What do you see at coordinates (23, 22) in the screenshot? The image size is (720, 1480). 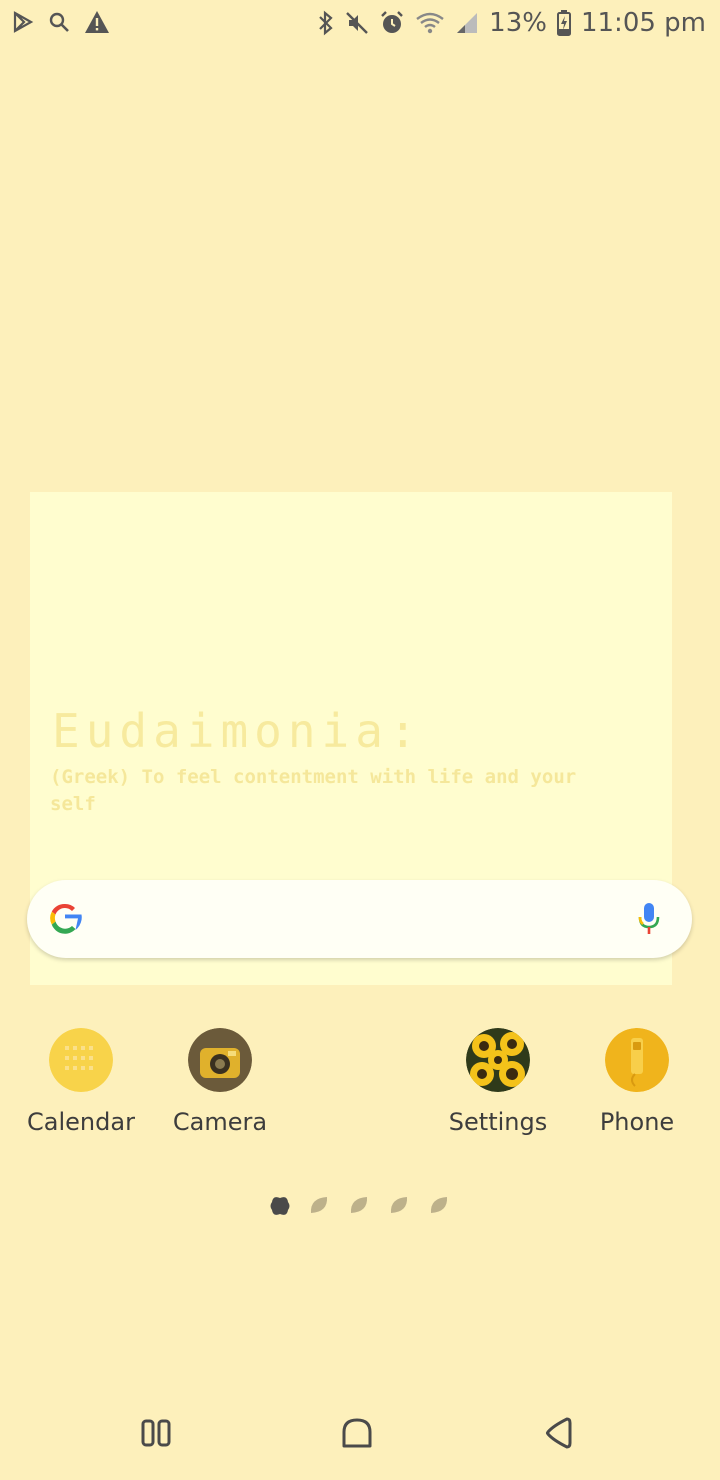 I see `play-store-icon` at bounding box center [23, 22].